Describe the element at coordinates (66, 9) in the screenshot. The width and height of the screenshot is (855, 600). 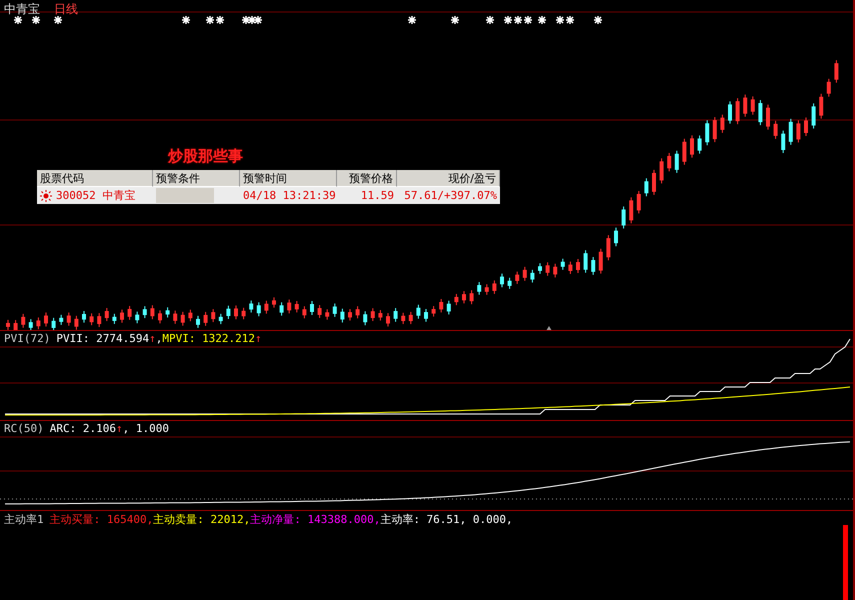
I see `period-label: 日线` at that location.